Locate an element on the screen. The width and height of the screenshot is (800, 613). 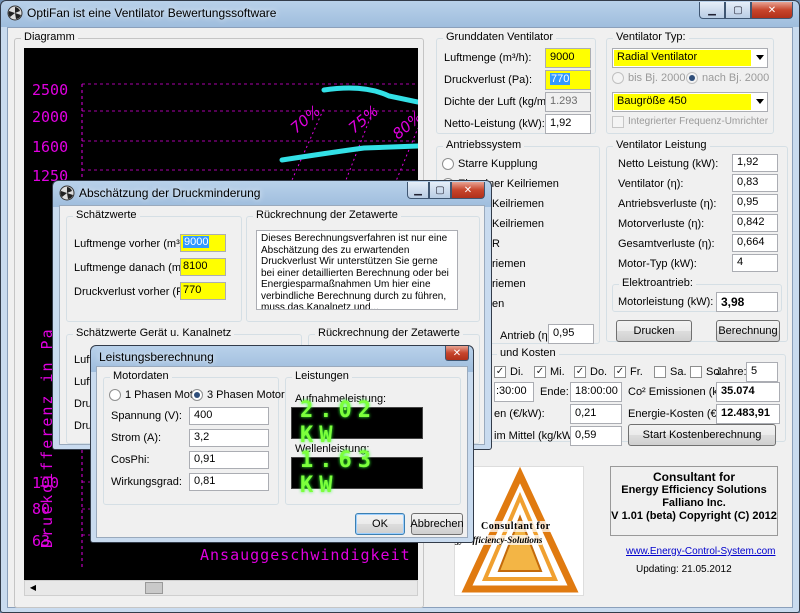
phase1-radio is located at coordinates (115, 395).